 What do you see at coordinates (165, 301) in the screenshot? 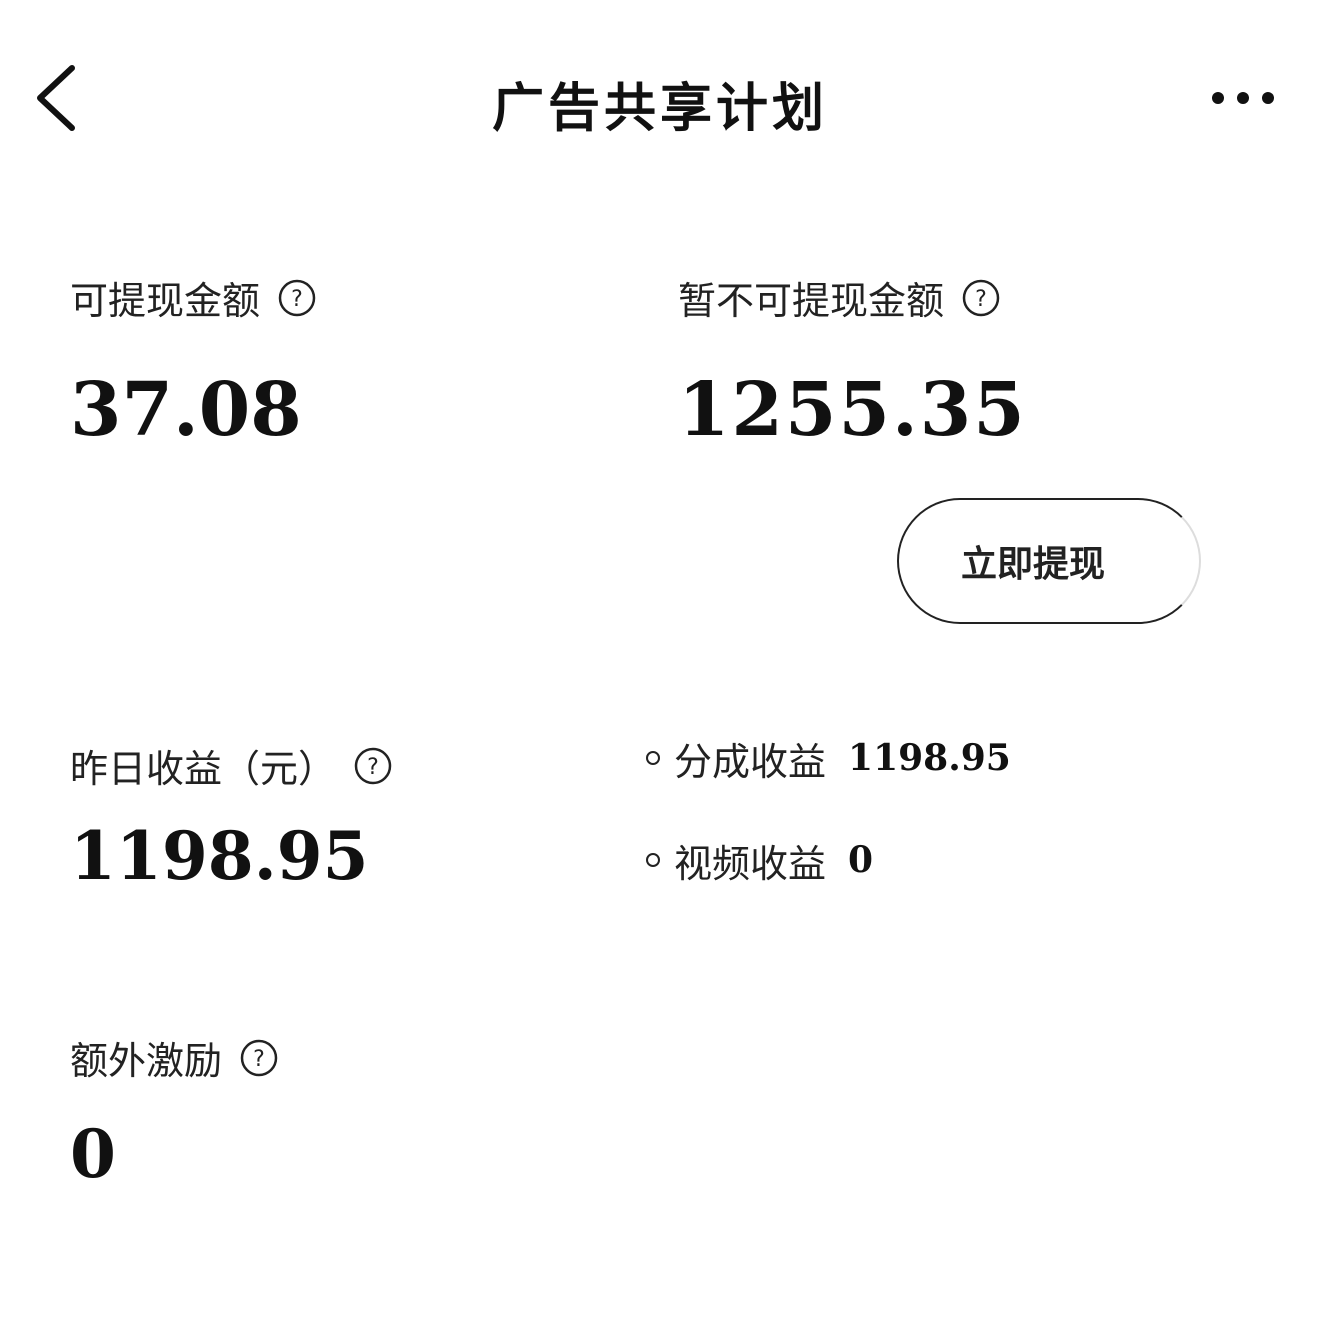
I see `withdrawable-label: 可提现金额` at bounding box center [165, 301].